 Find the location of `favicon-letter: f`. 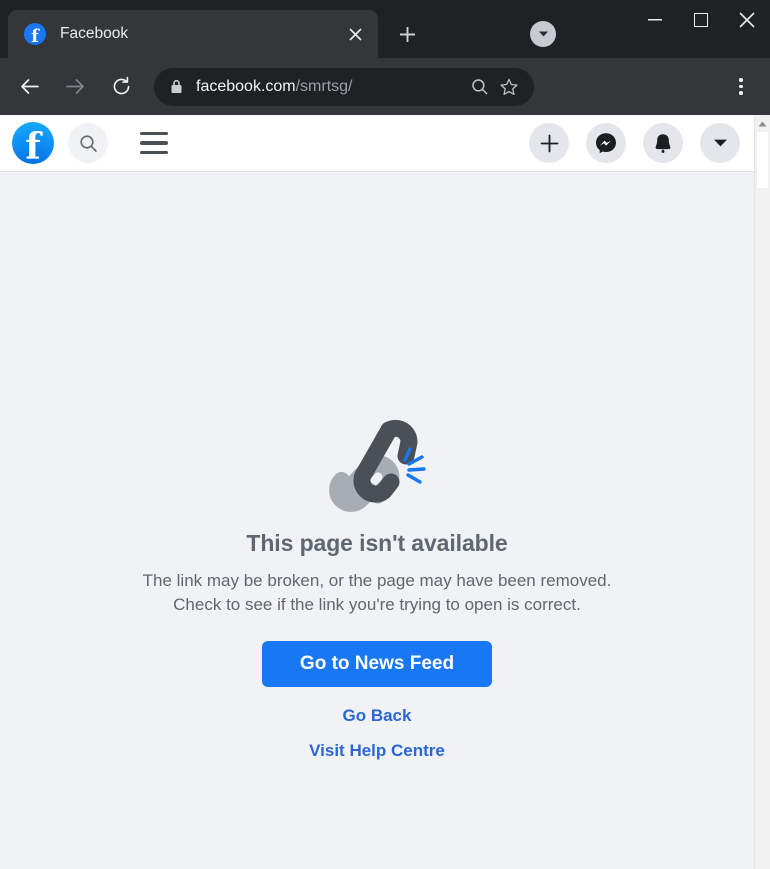

favicon-letter: f is located at coordinates (35, 36).